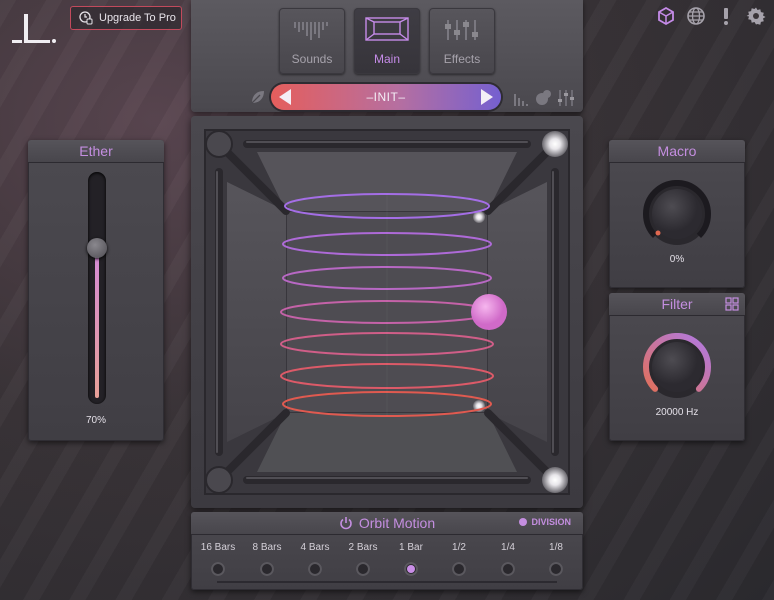 Image resolution: width=774 pixels, height=600 pixels. I want to click on division-option-label: 2 Bars, so click(363, 547).